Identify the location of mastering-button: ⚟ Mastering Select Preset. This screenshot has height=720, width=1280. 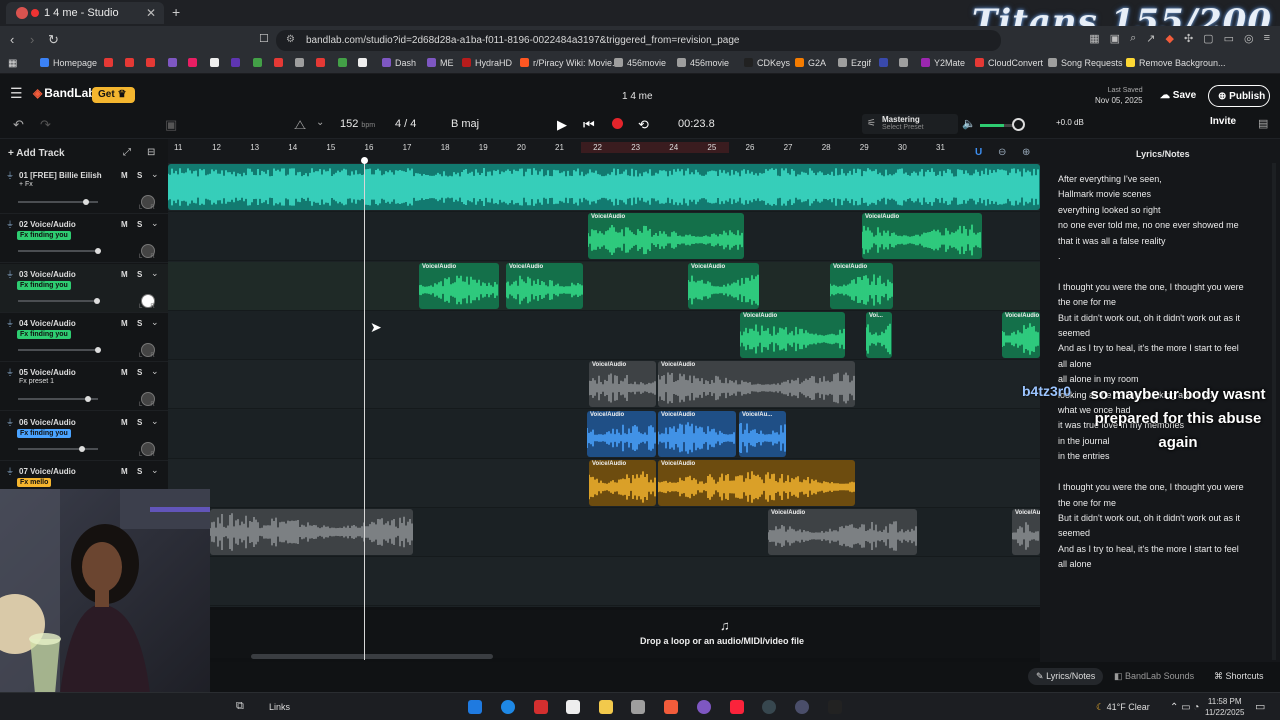
(910, 124).